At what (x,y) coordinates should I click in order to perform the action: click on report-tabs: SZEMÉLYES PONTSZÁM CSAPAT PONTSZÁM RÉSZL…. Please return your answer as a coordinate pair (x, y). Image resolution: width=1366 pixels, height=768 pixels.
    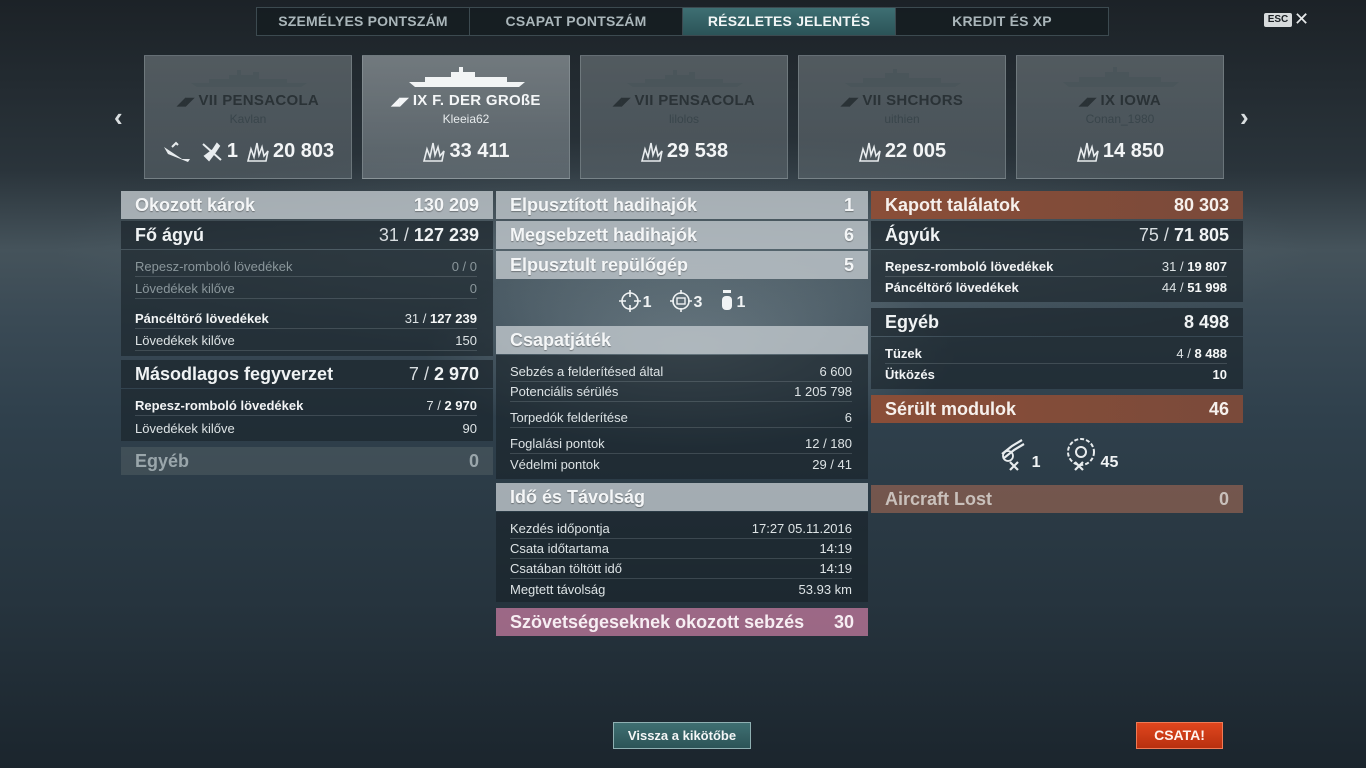
    Looking at the image, I should click on (682, 21).